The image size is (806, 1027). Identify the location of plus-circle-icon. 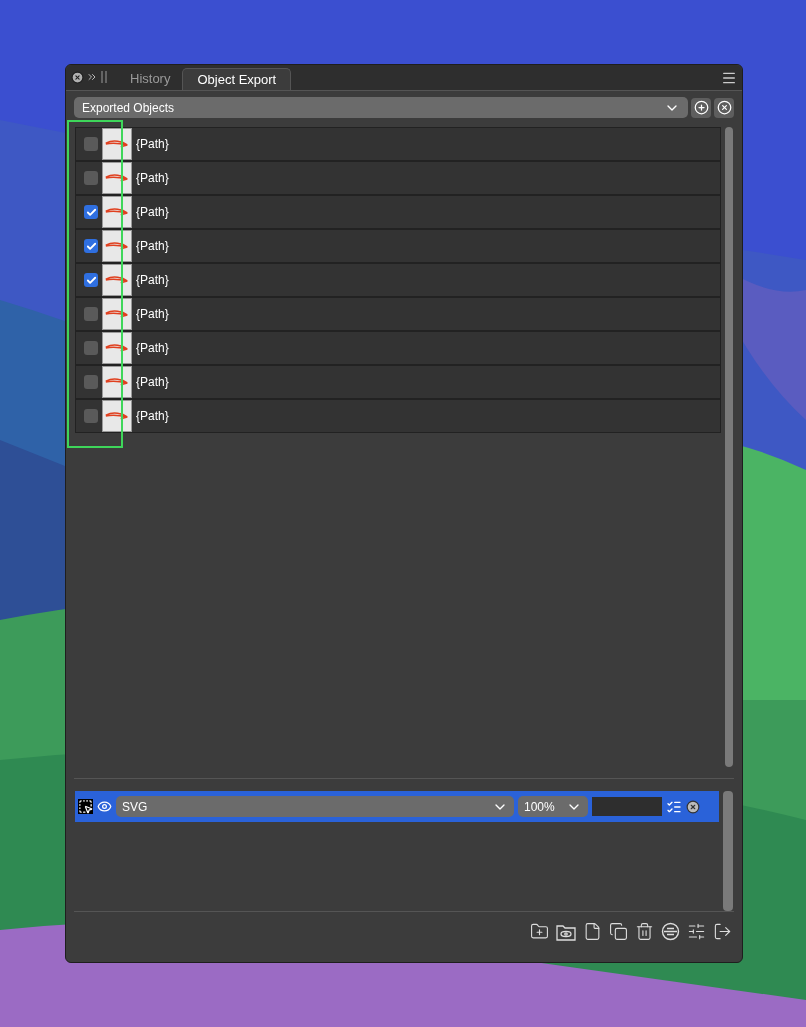
(701, 107).